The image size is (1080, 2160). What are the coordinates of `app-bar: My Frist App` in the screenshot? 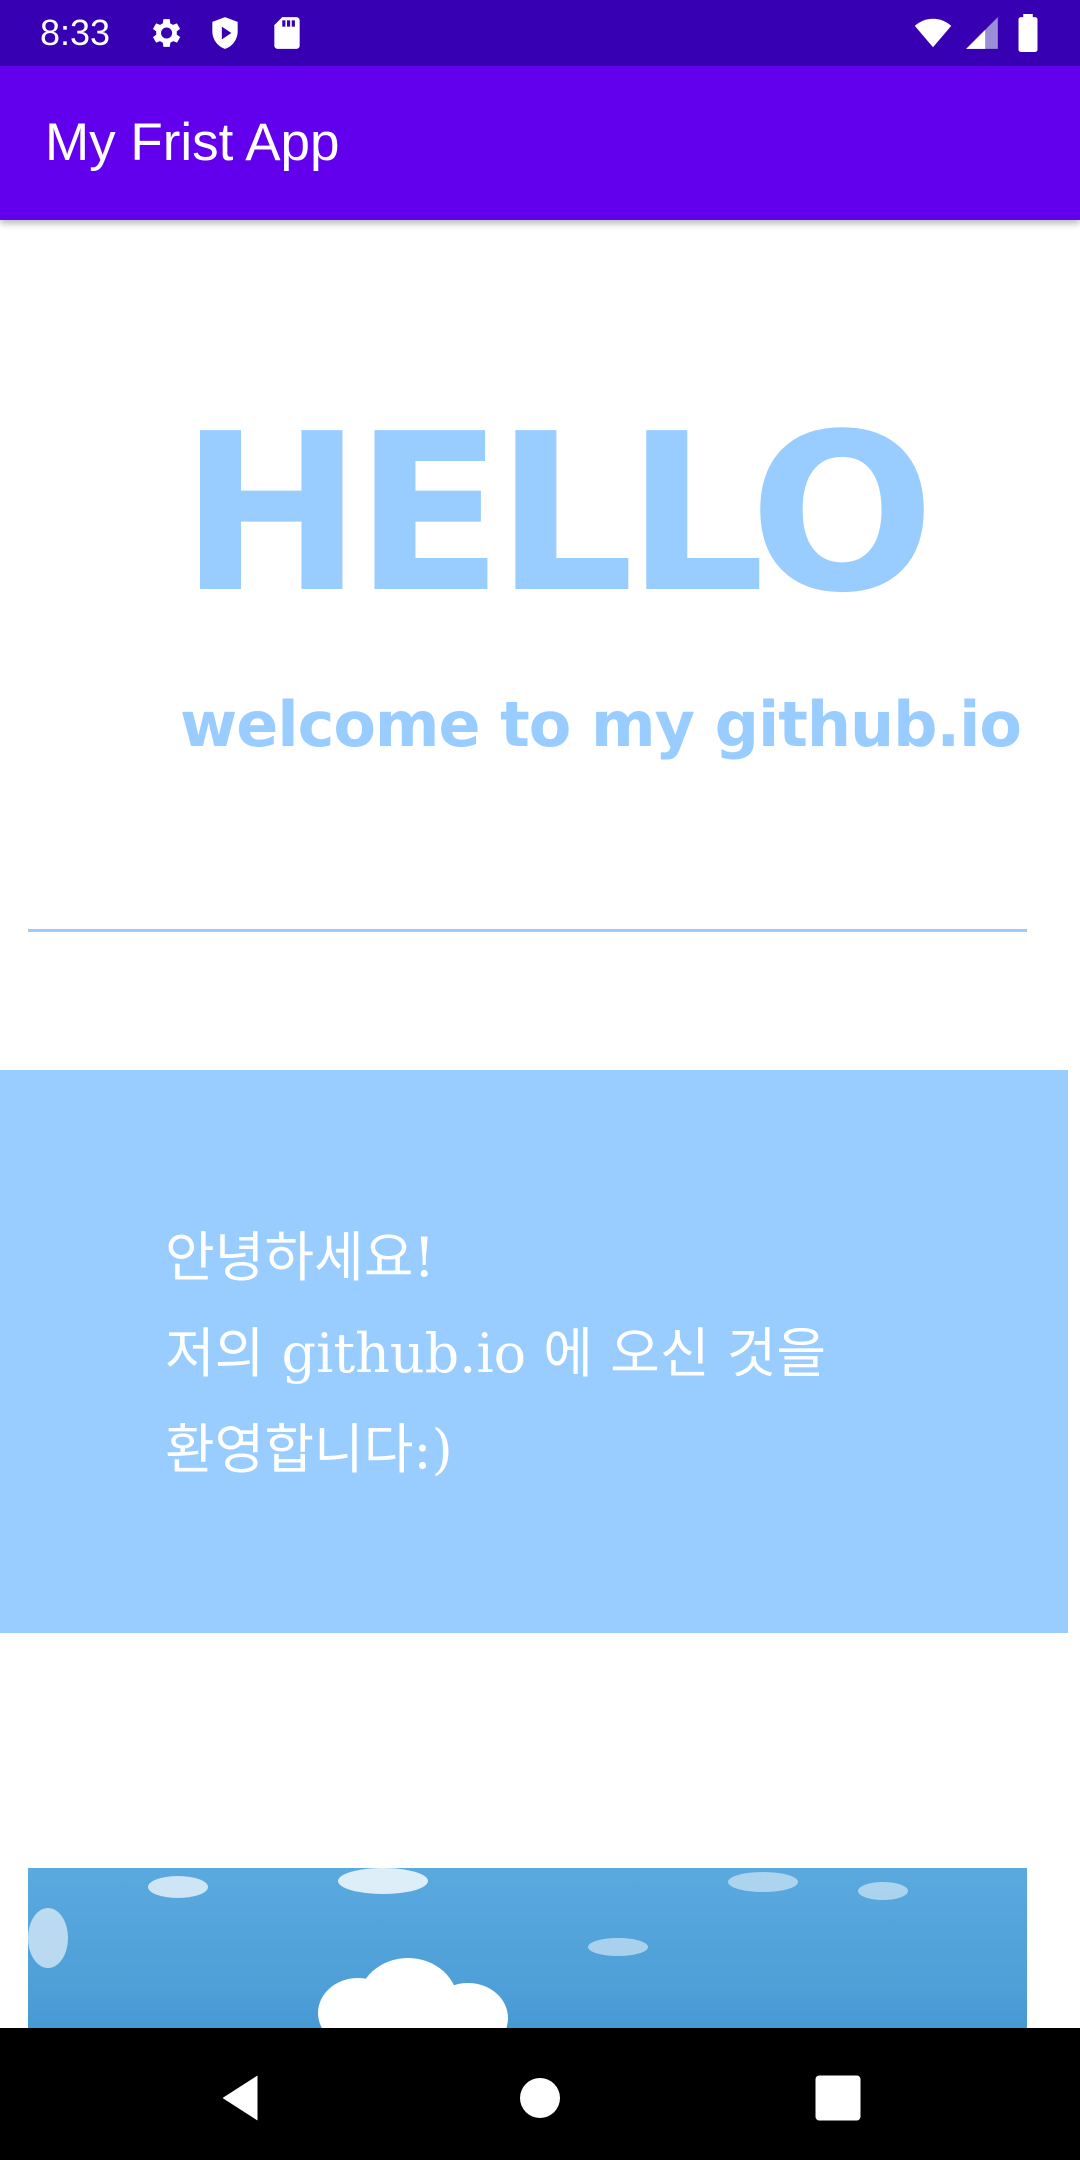 It's located at (540, 143).